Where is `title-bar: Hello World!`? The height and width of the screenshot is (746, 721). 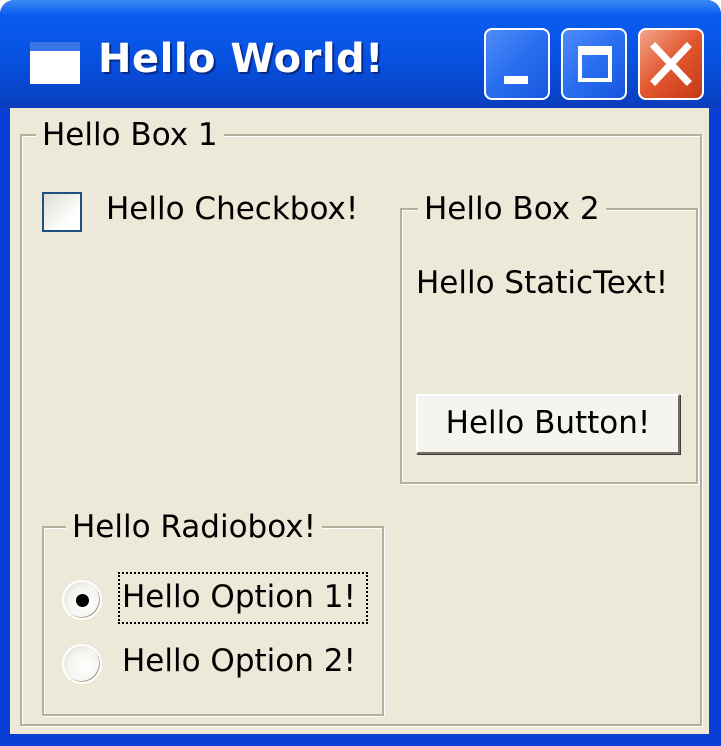
title-bar: Hello World! is located at coordinates (360, 54).